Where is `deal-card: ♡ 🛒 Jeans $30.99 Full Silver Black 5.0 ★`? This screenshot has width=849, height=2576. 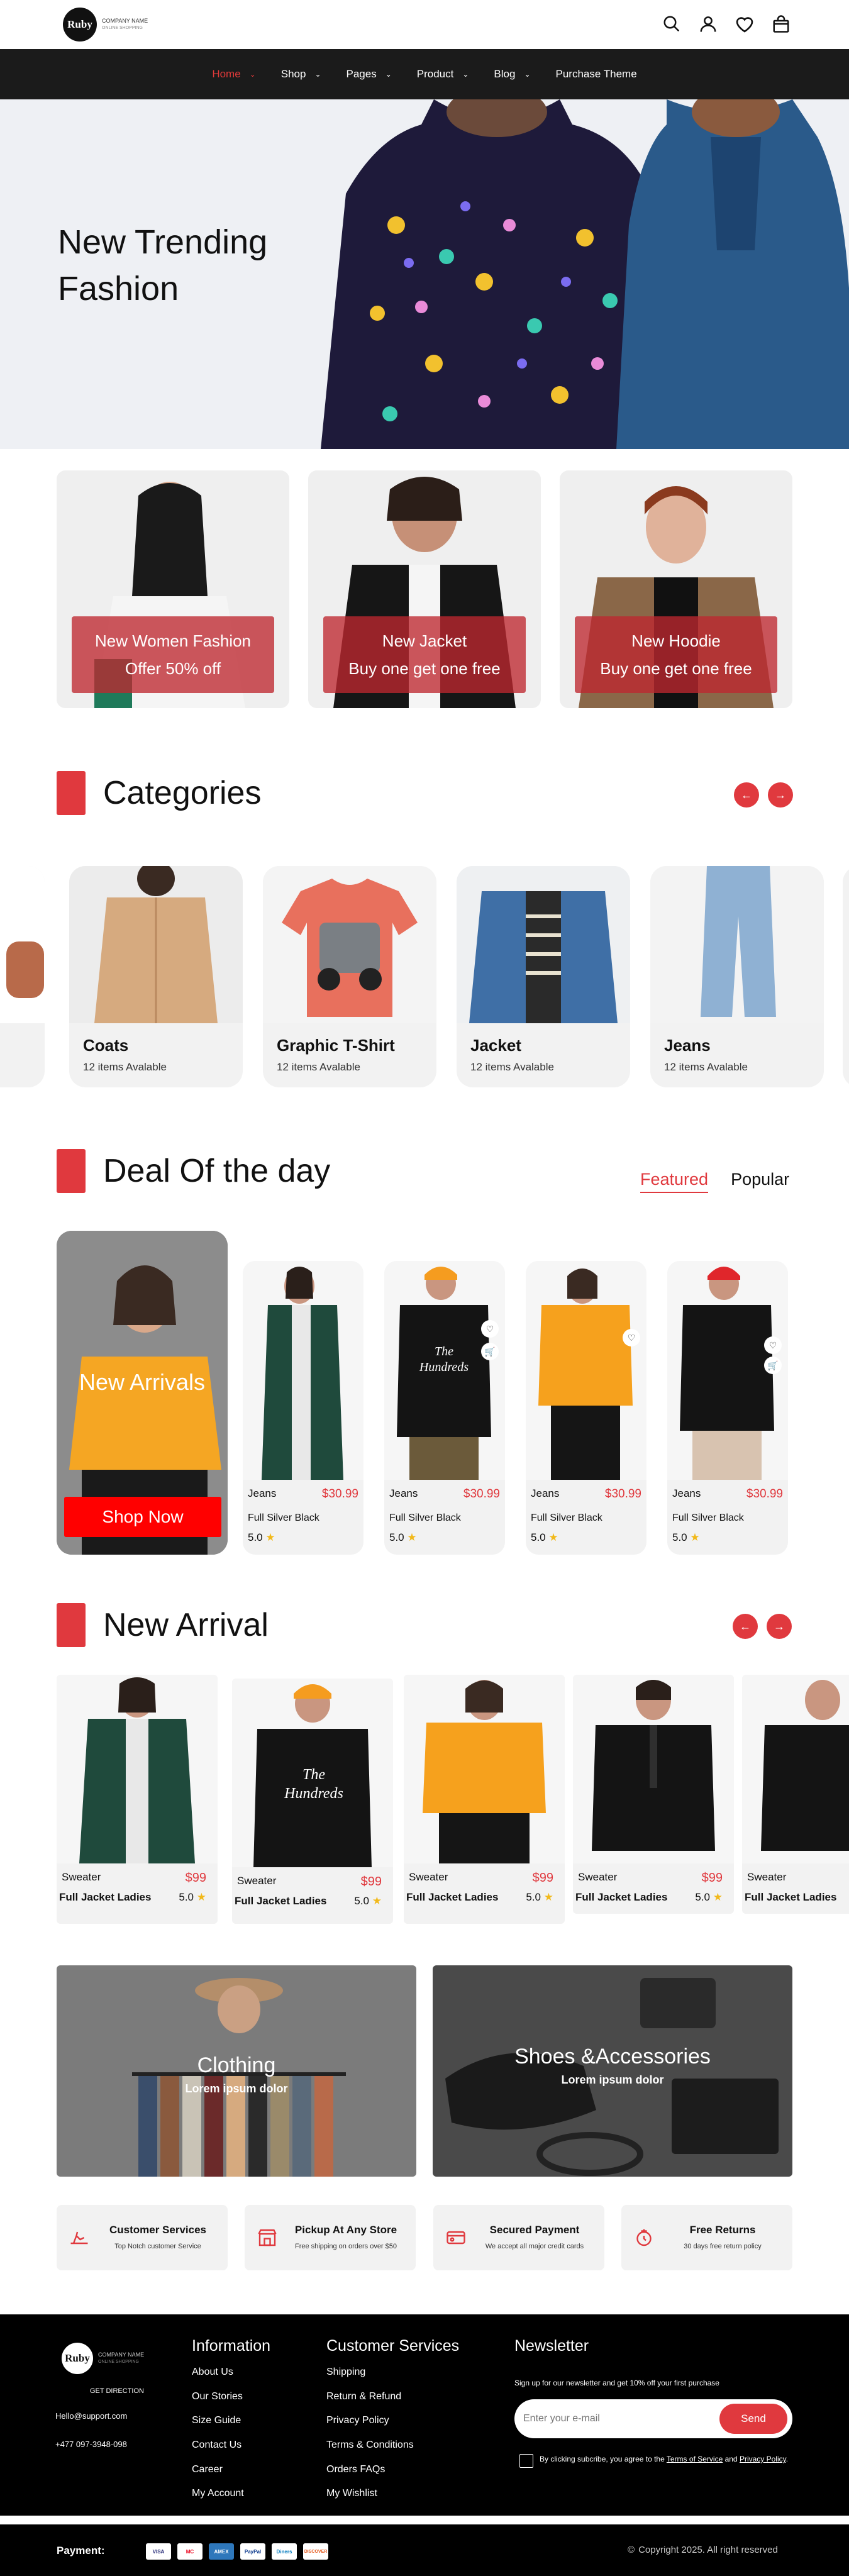 deal-card: ♡ 🛒 Jeans $30.99 Full Silver Black 5.0 ★ is located at coordinates (728, 1408).